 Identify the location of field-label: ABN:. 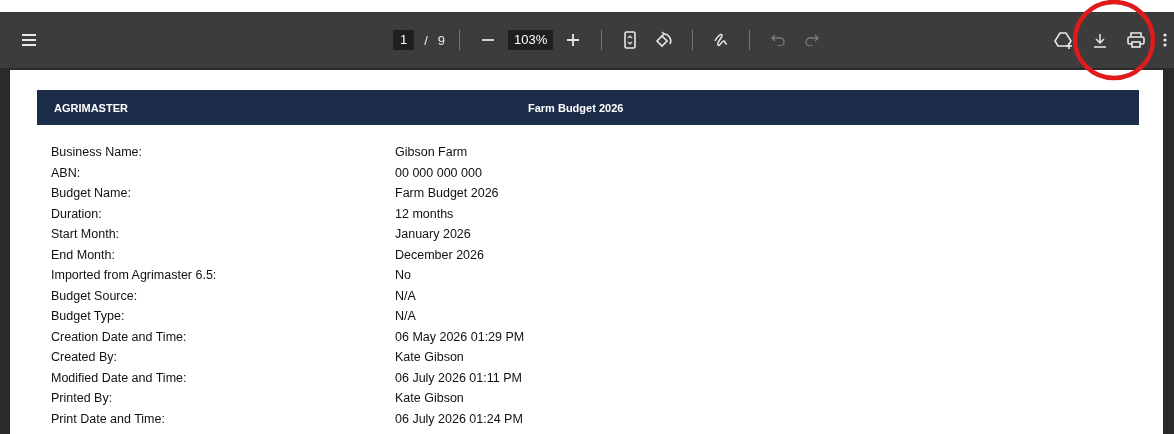
(66, 172).